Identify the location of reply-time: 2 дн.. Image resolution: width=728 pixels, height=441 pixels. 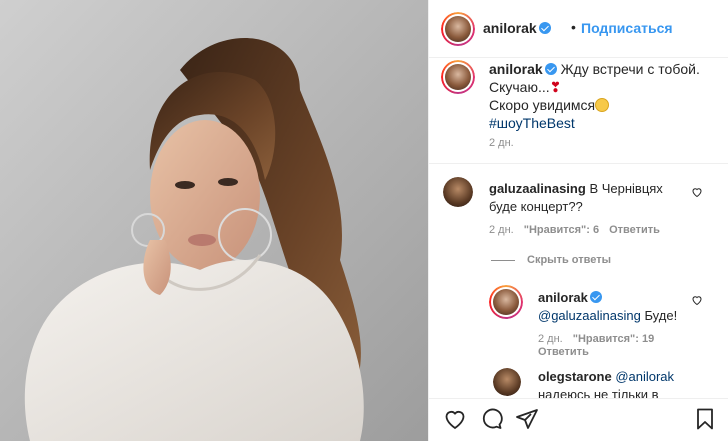
(550, 339).